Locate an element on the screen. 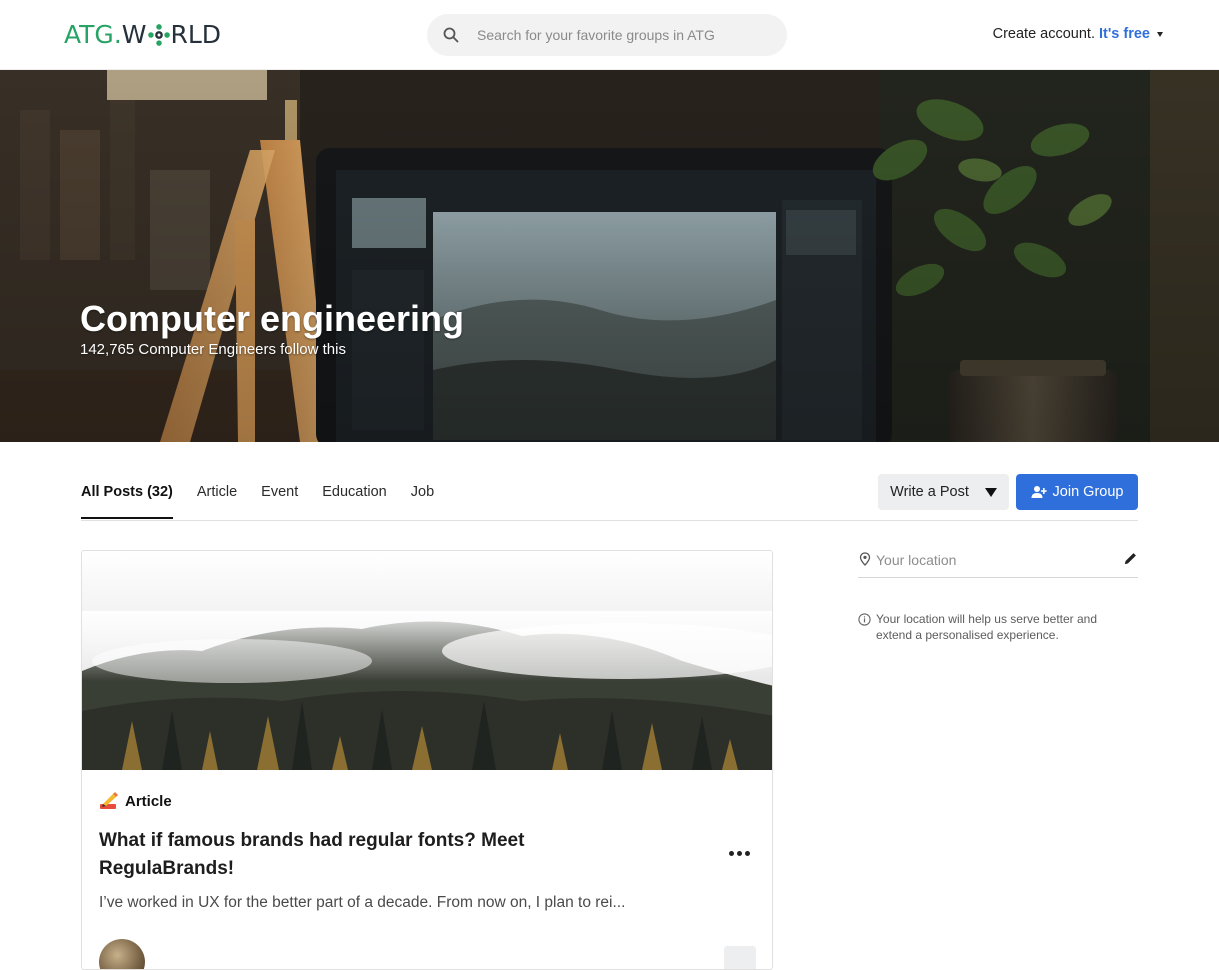 This screenshot has height=970, width=1219. author-avatar is located at coordinates (122, 954).